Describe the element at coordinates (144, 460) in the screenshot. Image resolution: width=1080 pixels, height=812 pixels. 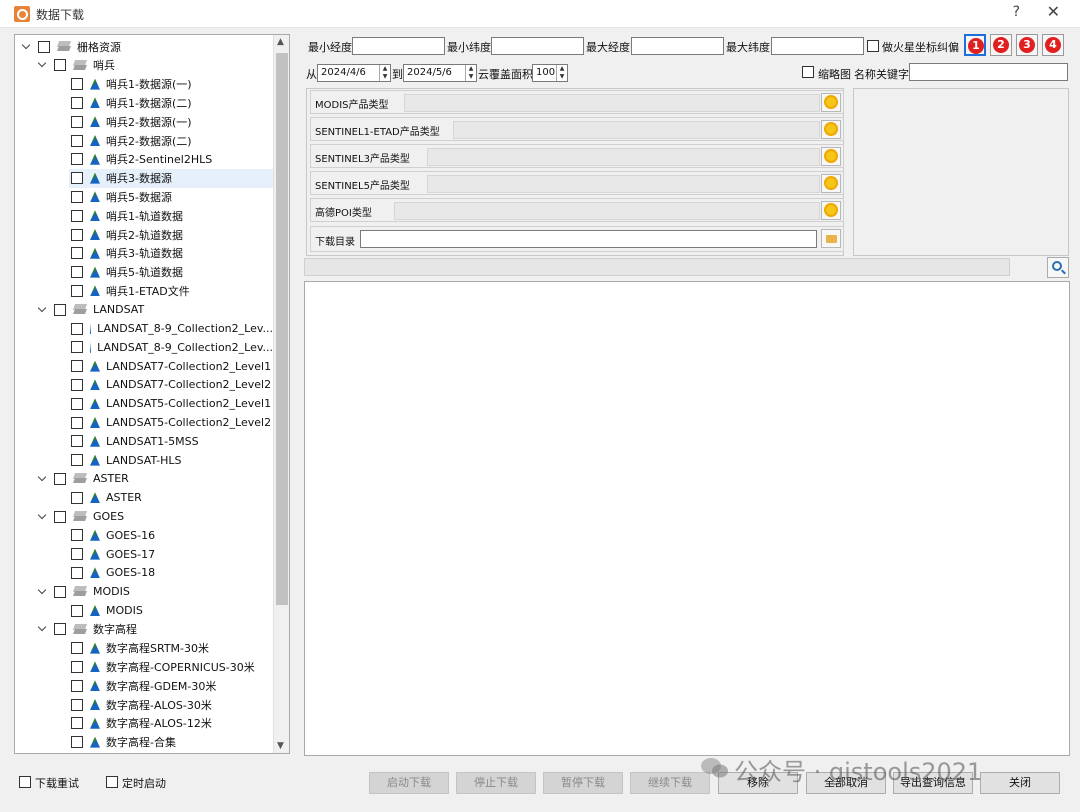
I see `tree-leaf-node: LANDSAT-HLS` at that location.